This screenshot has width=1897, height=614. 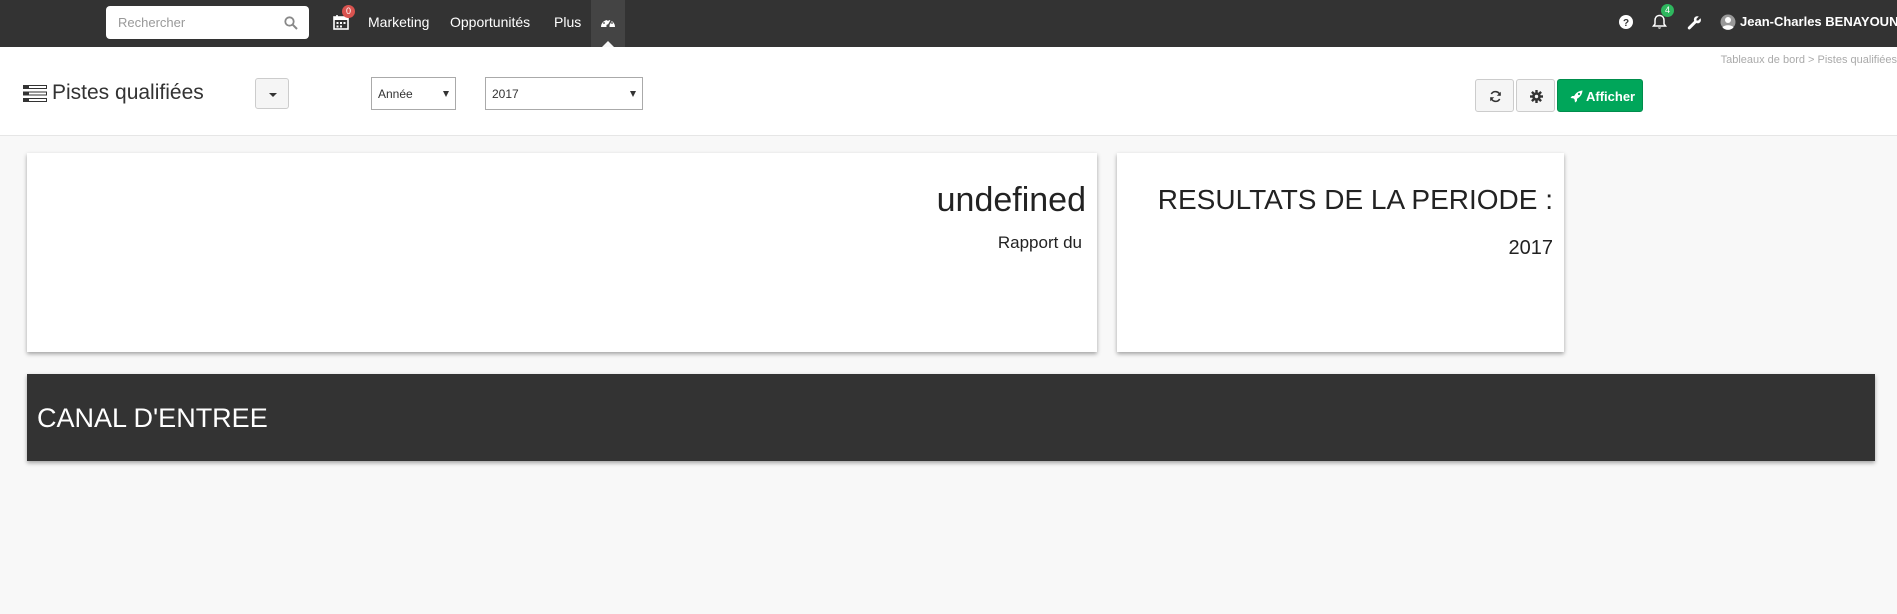 What do you see at coordinates (564, 93) in the screenshot?
I see `period-value-select: 2017` at bounding box center [564, 93].